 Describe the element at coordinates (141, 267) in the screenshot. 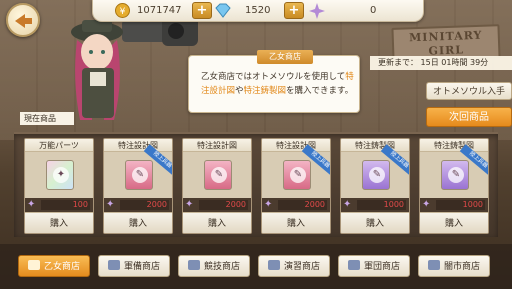

I see `tab-label: 軍備商店` at that location.